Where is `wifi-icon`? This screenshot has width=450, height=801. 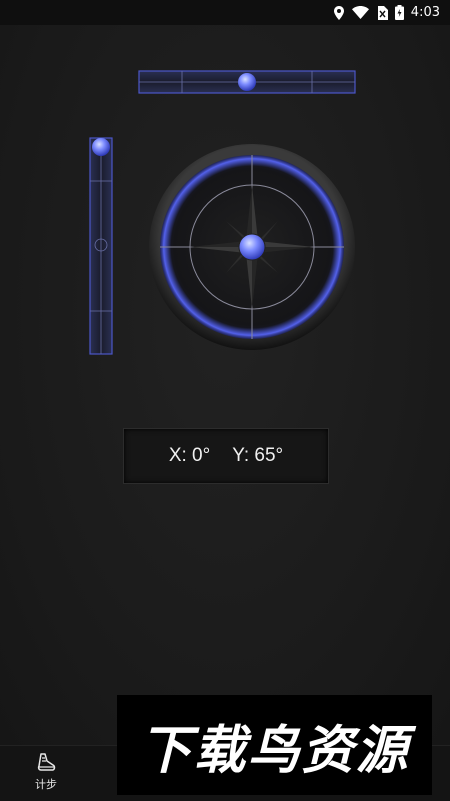 wifi-icon is located at coordinates (360, 12).